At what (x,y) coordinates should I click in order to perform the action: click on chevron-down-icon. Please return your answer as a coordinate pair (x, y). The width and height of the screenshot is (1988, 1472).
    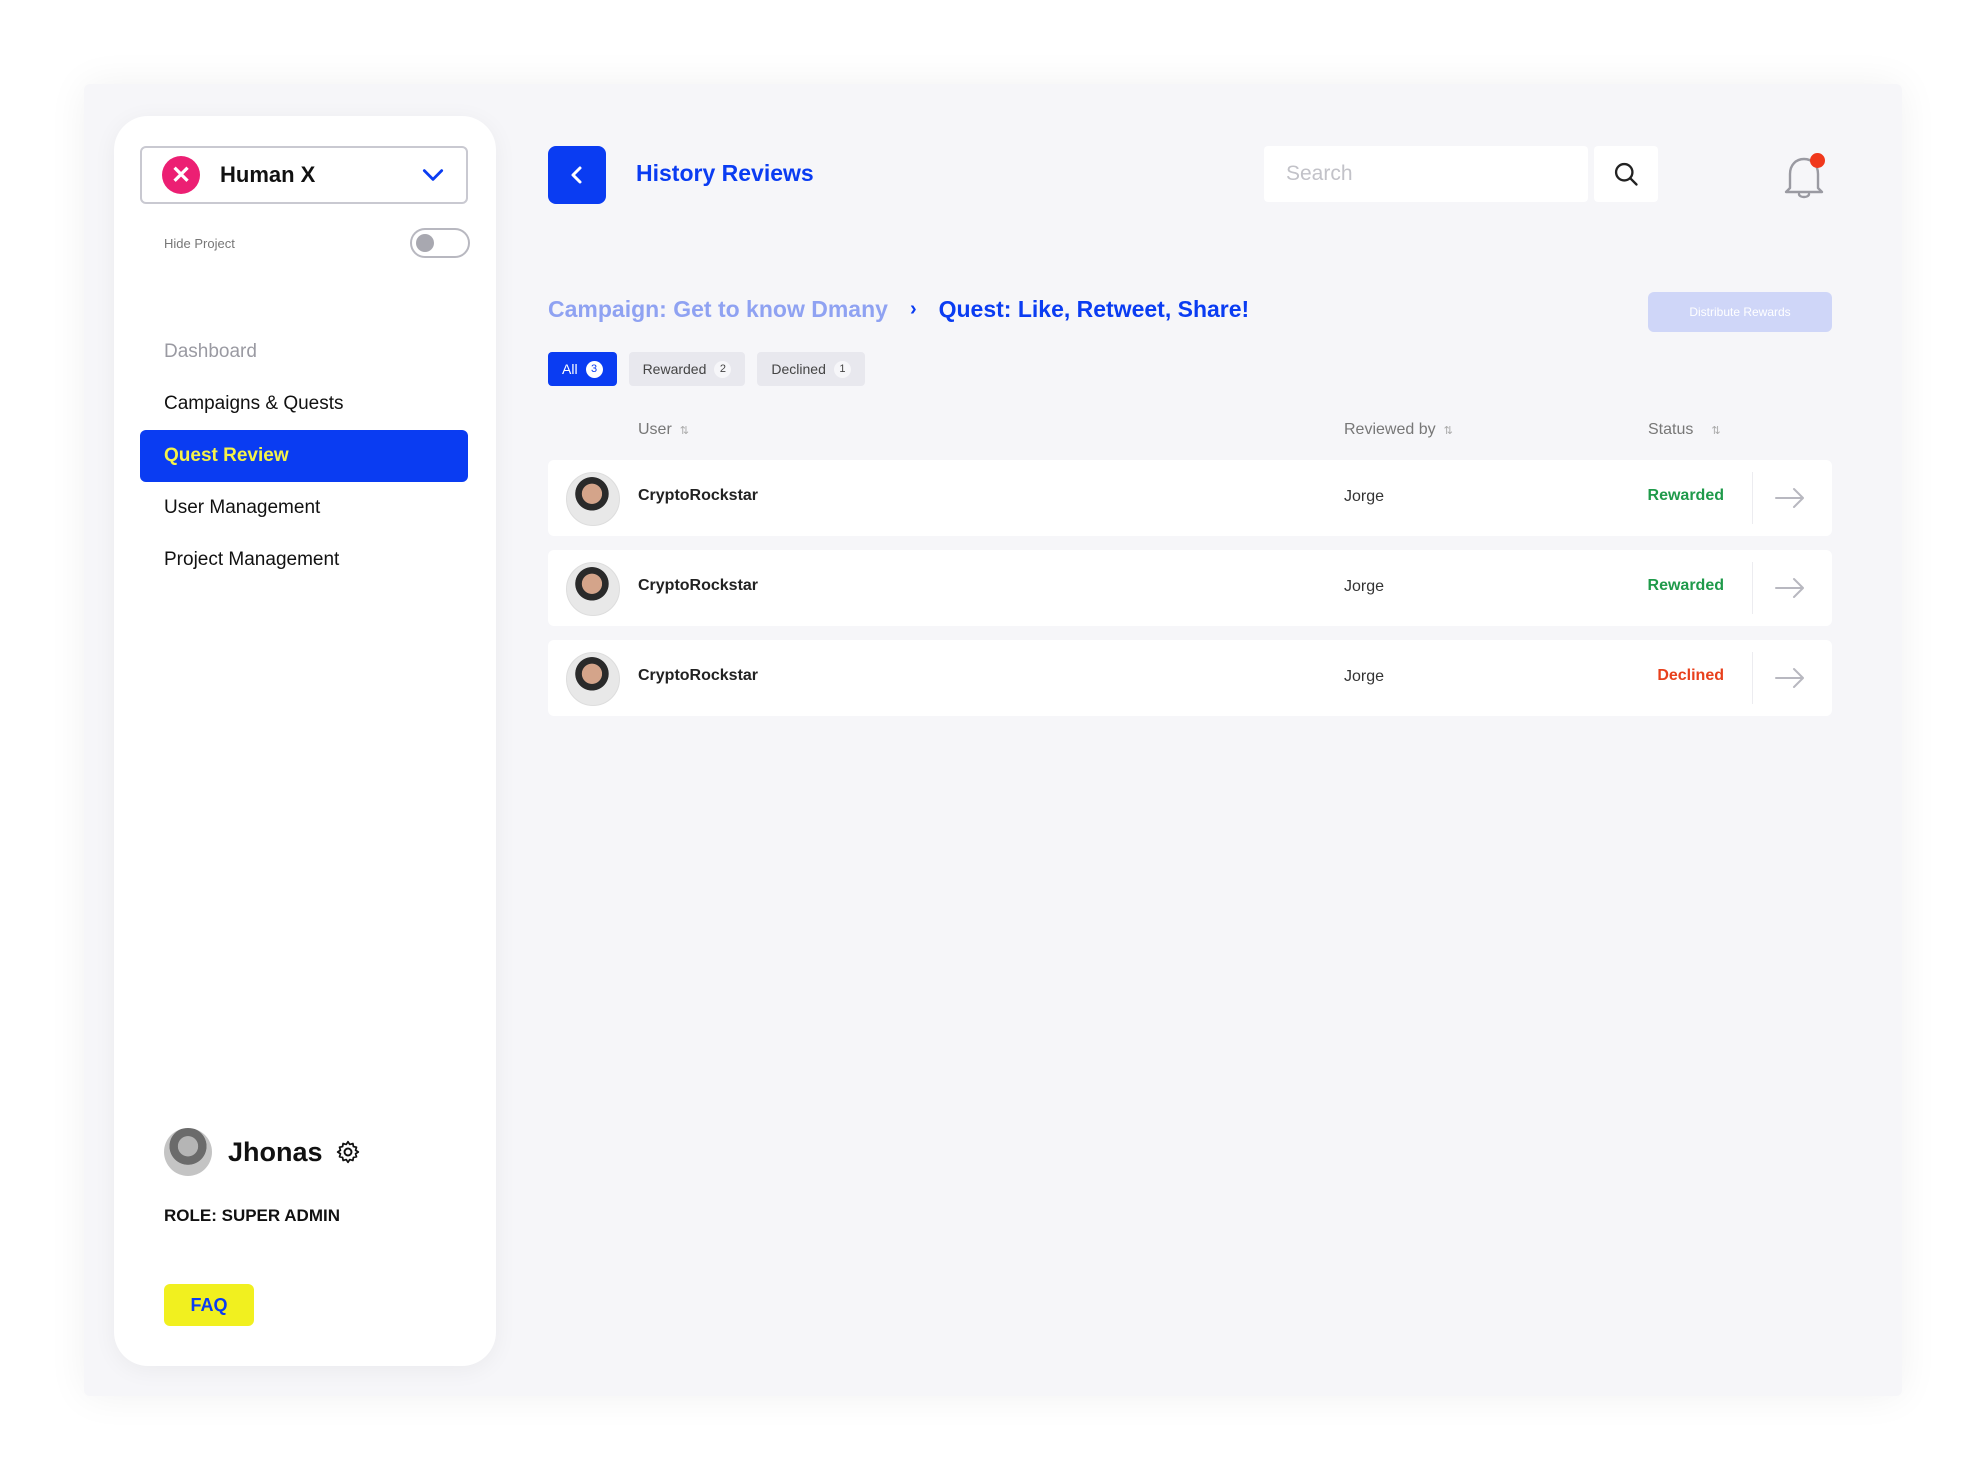
    Looking at the image, I should click on (433, 175).